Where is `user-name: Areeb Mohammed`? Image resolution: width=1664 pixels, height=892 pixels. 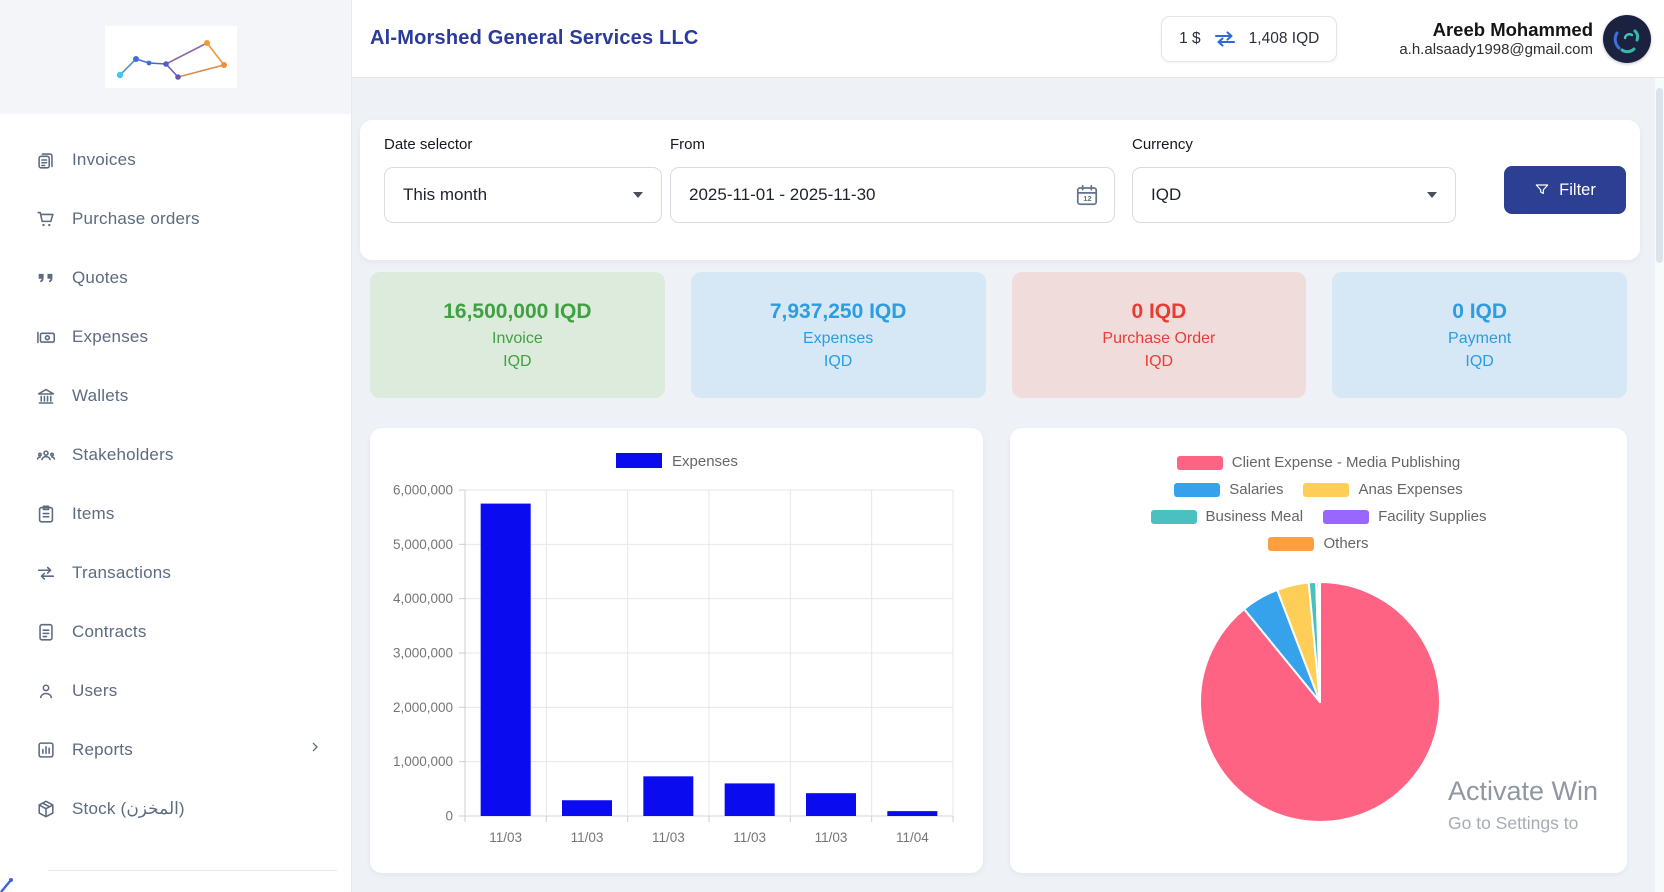 user-name: Areeb Mohammed is located at coordinates (1512, 29).